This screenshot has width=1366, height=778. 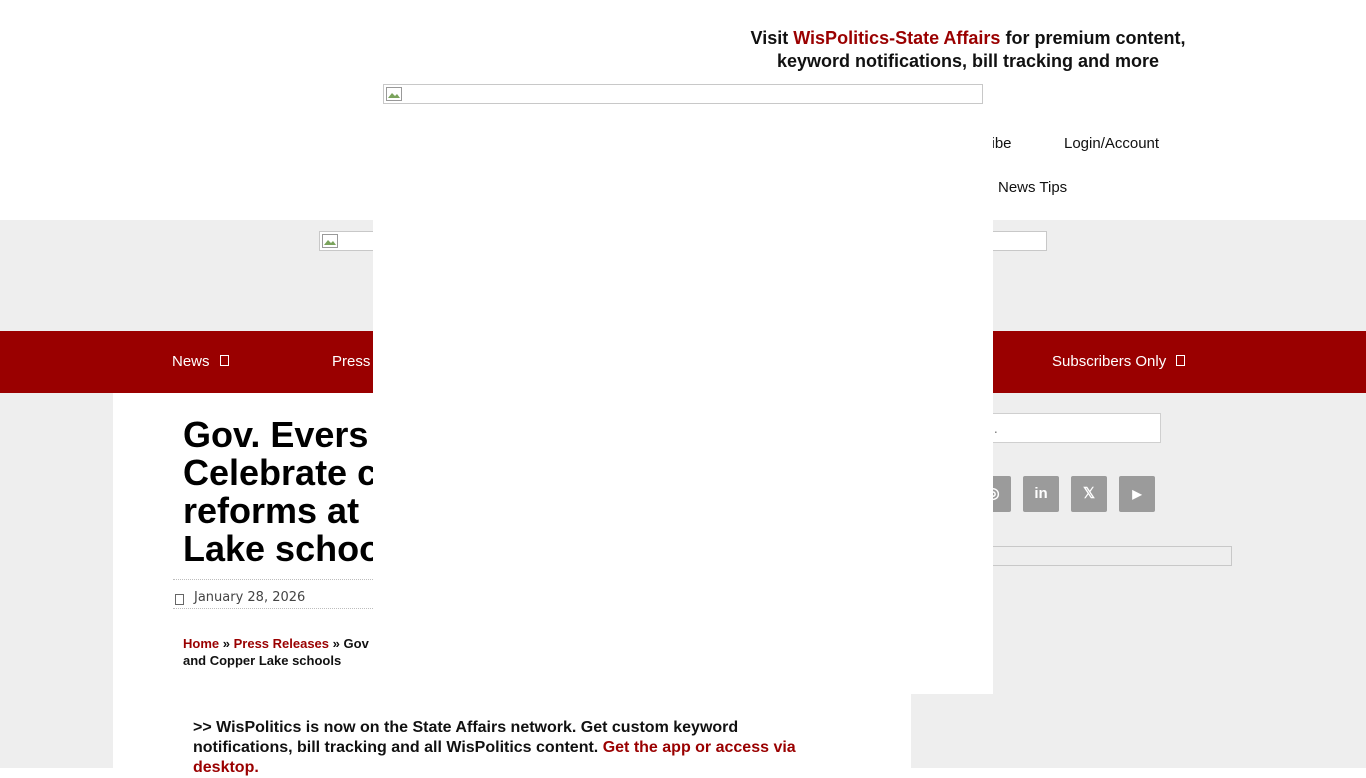 I want to click on nav-news-label: News, so click(x=191, y=361).